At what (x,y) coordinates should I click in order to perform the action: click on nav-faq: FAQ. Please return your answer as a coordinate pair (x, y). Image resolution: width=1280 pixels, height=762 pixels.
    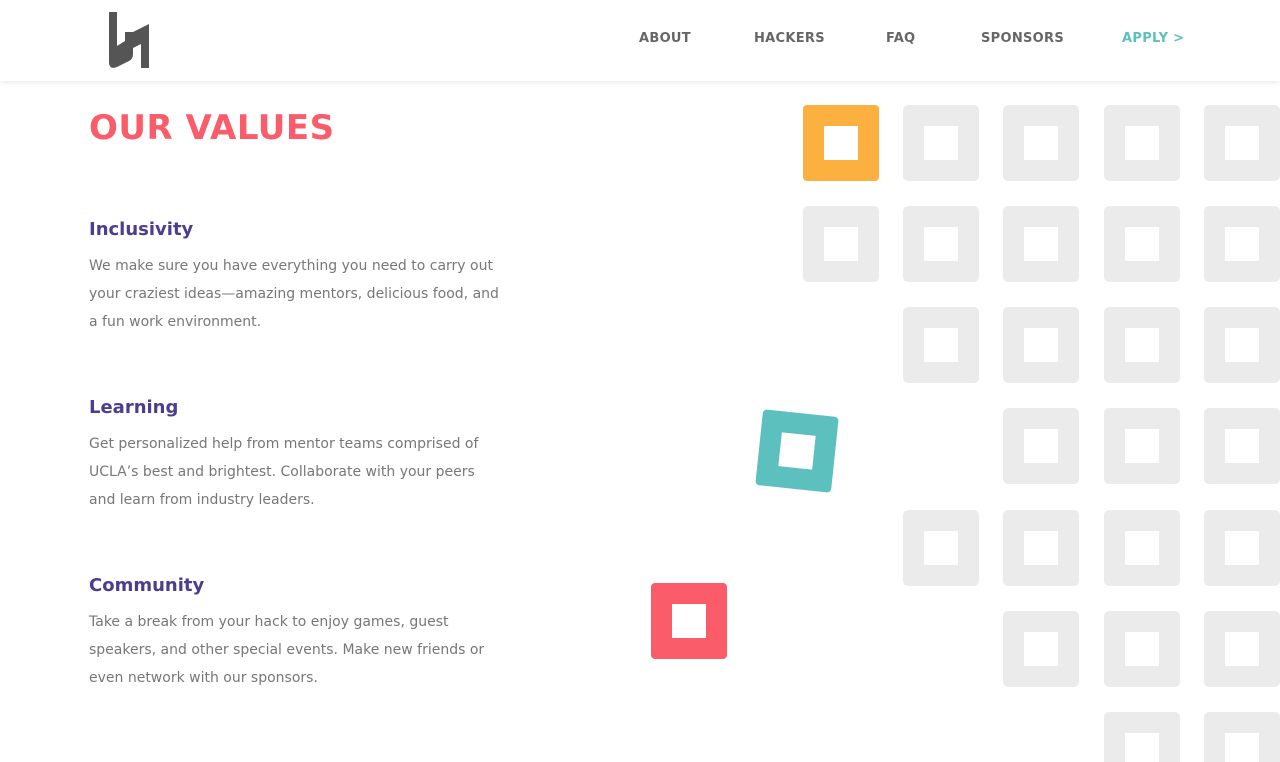
    Looking at the image, I should click on (900, 39).